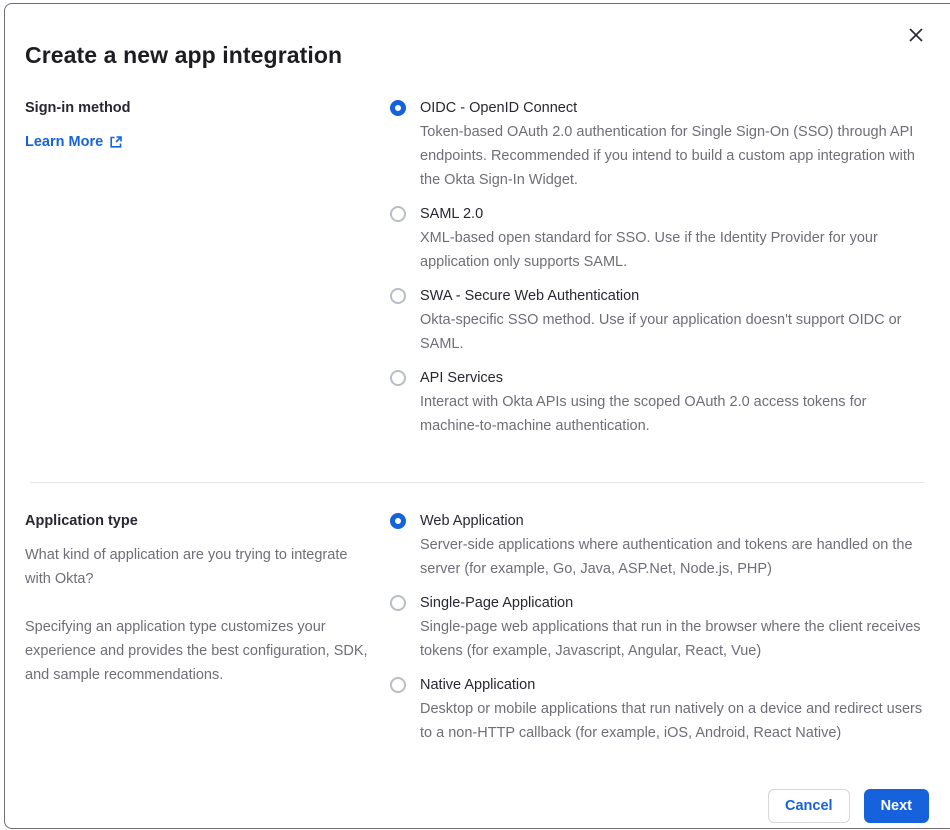 Image resolution: width=950 pixels, height=830 pixels. What do you see at coordinates (81, 521) in the screenshot?
I see `application-type-heading: Application type` at bounding box center [81, 521].